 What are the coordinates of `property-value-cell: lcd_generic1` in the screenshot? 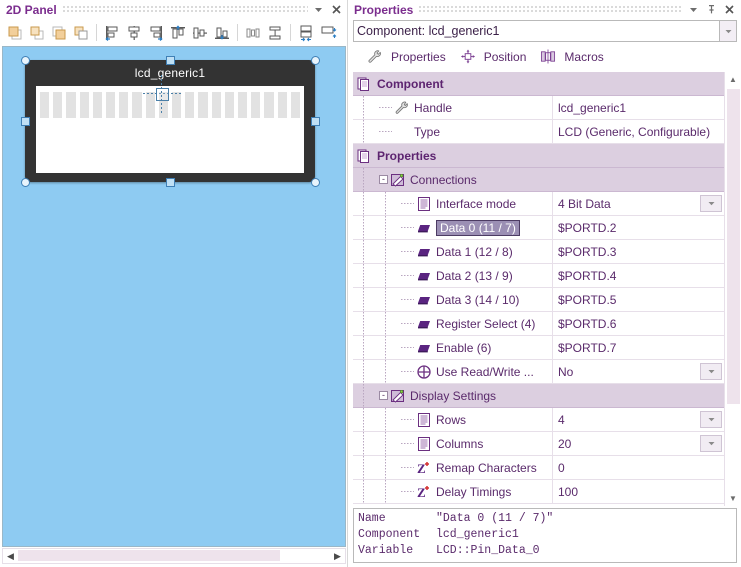 It's located at (638, 107).